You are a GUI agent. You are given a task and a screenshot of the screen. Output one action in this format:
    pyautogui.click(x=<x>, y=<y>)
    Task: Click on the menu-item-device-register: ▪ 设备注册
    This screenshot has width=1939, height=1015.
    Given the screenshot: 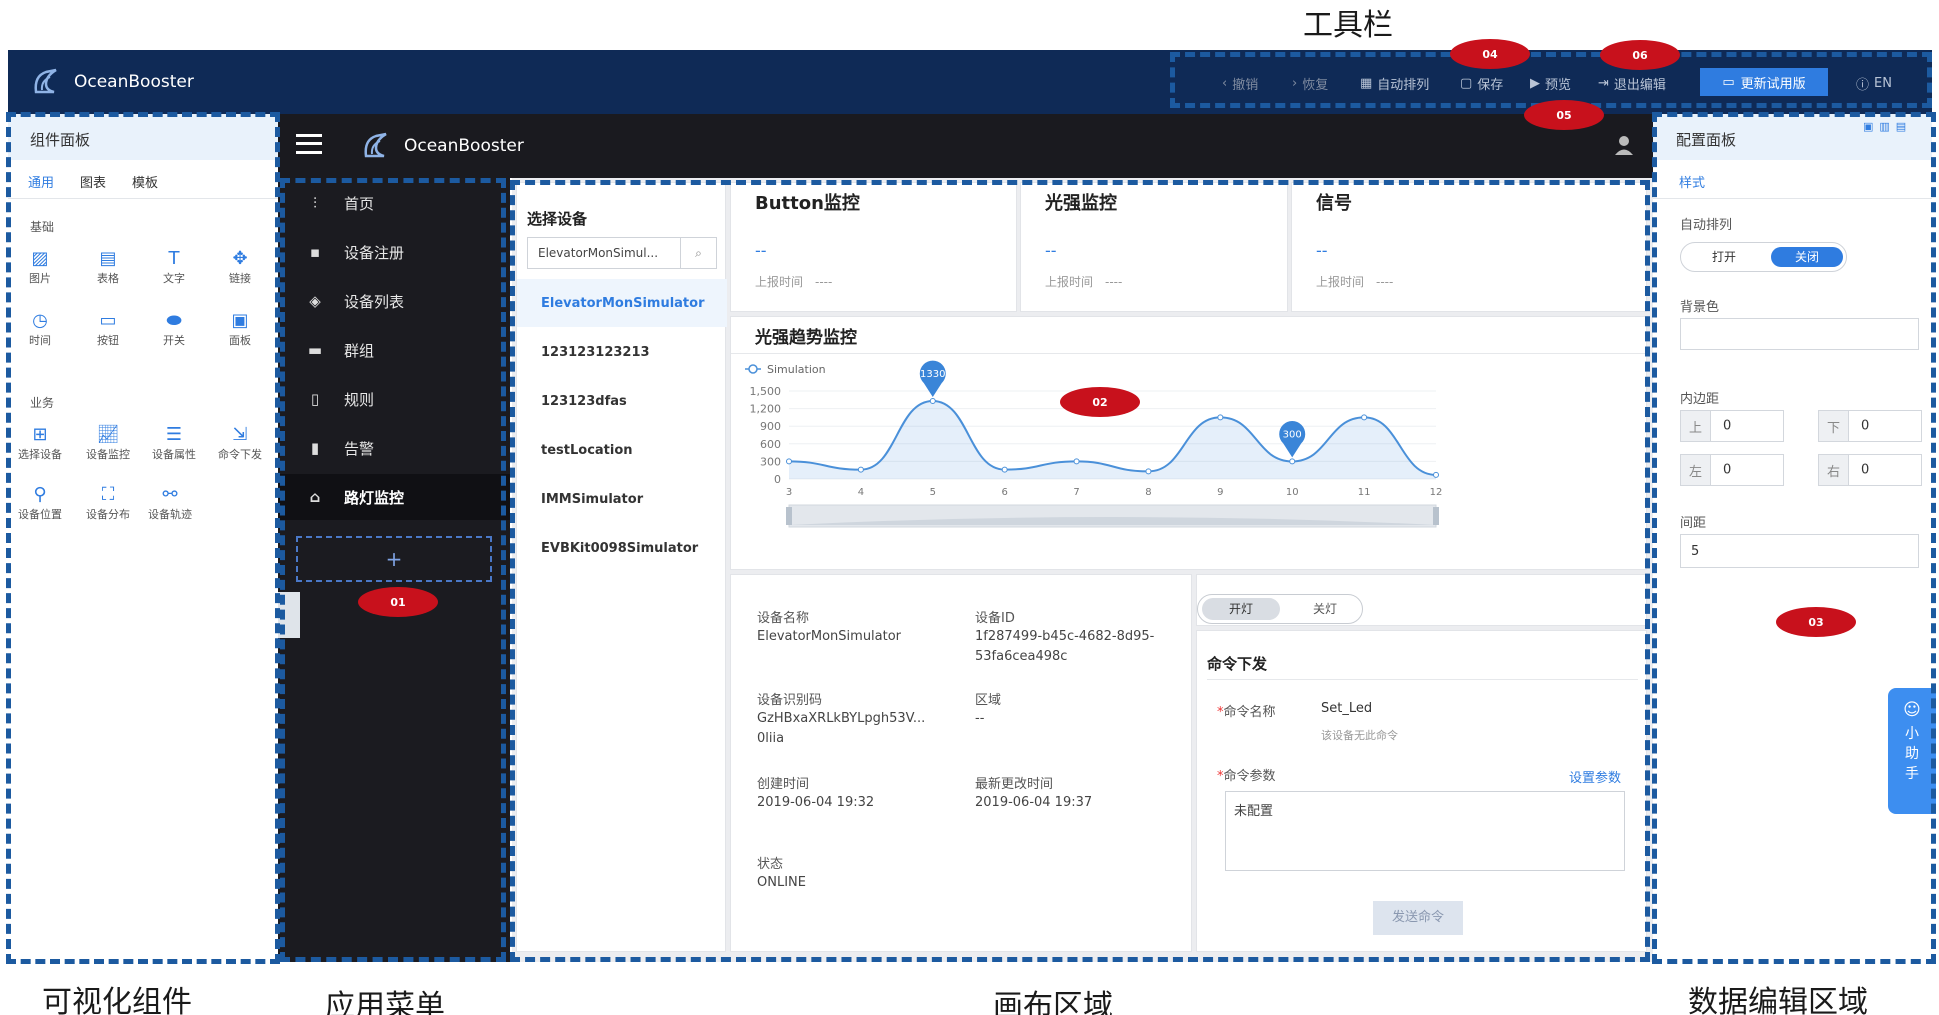 What is the action you would take?
    pyautogui.click(x=394, y=252)
    